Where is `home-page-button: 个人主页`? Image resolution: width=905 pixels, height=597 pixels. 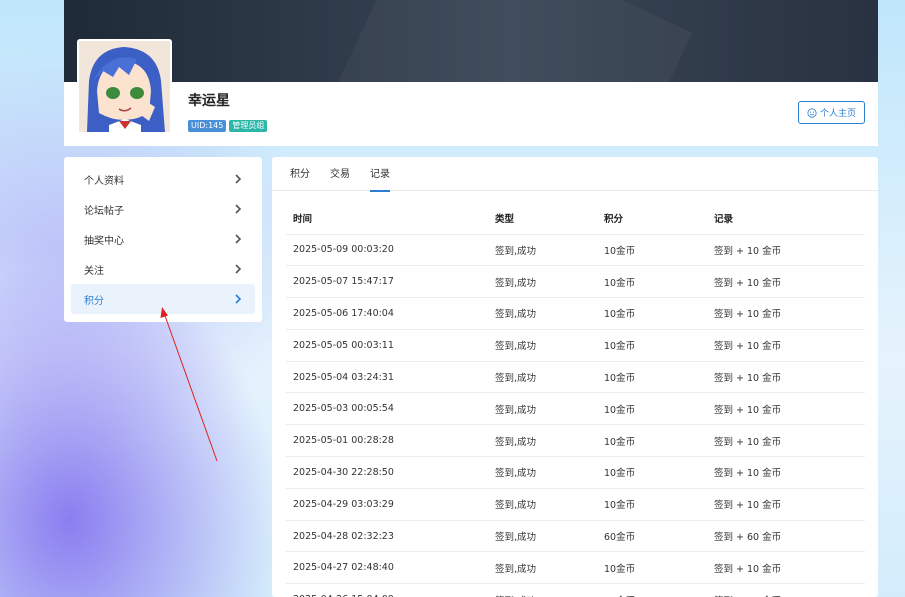 home-page-button: 个人主页 is located at coordinates (831, 112).